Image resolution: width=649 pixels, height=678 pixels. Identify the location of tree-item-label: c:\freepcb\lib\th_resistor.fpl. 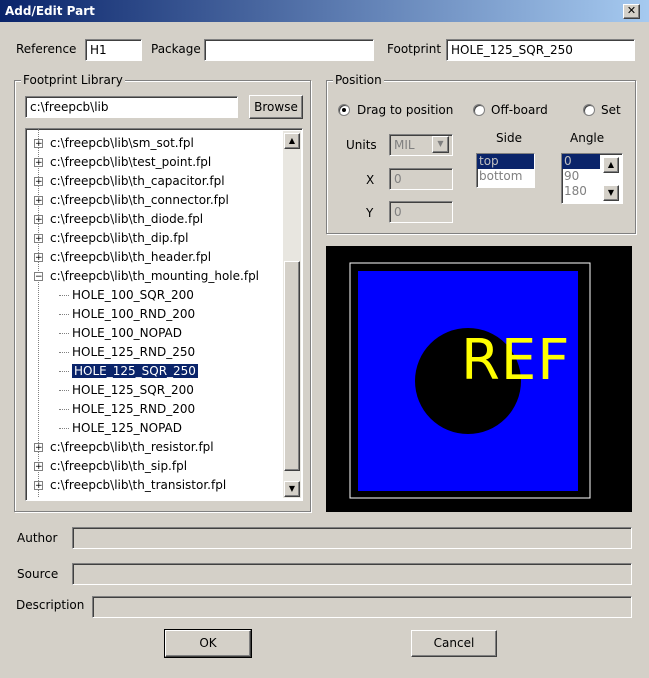
(132, 447).